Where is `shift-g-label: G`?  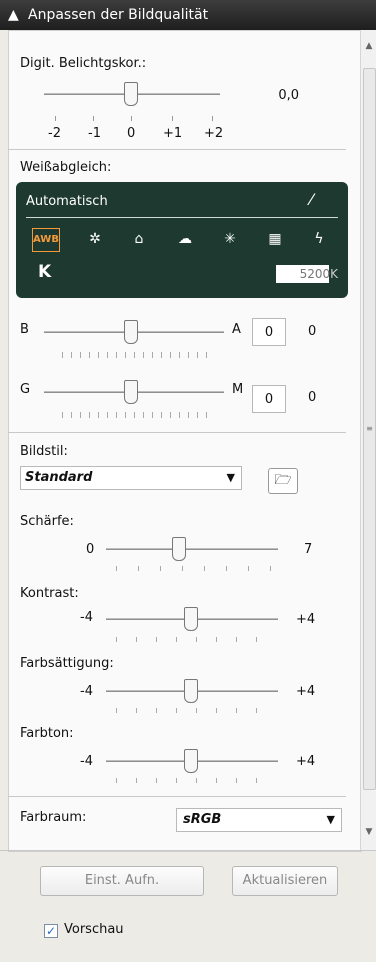
shift-g-label: G is located at coordinates (25, 389).